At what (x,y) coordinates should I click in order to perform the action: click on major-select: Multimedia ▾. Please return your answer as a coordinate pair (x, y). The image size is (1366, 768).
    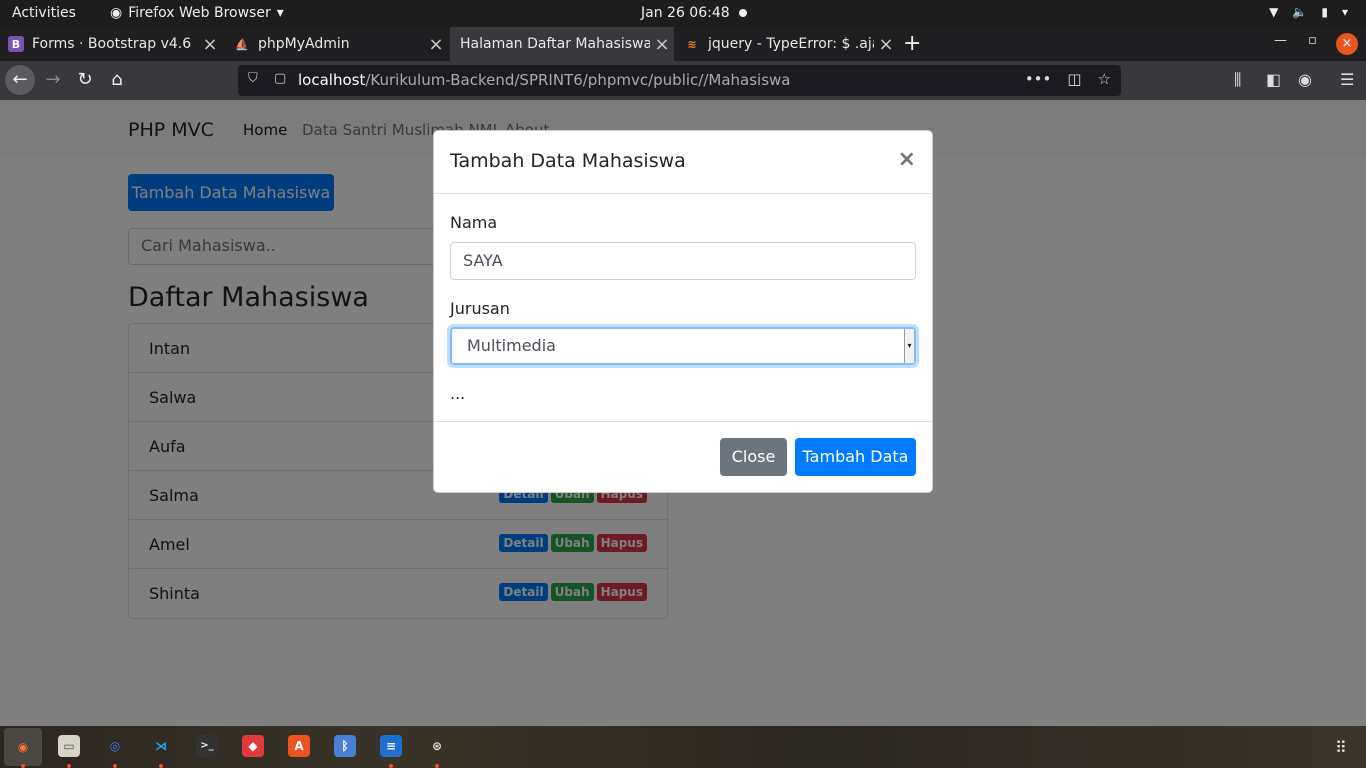
    Looking at the image, I should click on (683, 346).